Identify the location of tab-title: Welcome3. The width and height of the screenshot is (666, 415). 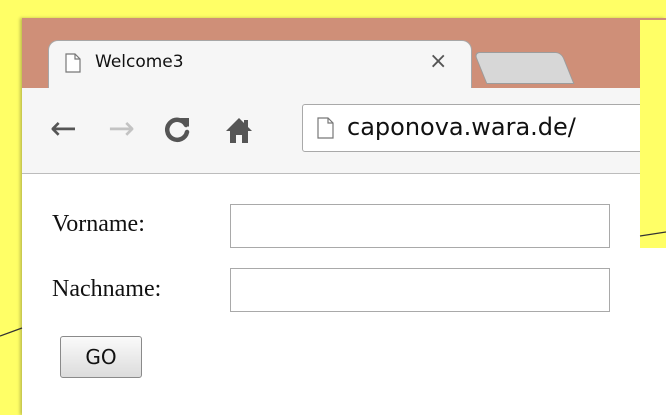
(139, 62).